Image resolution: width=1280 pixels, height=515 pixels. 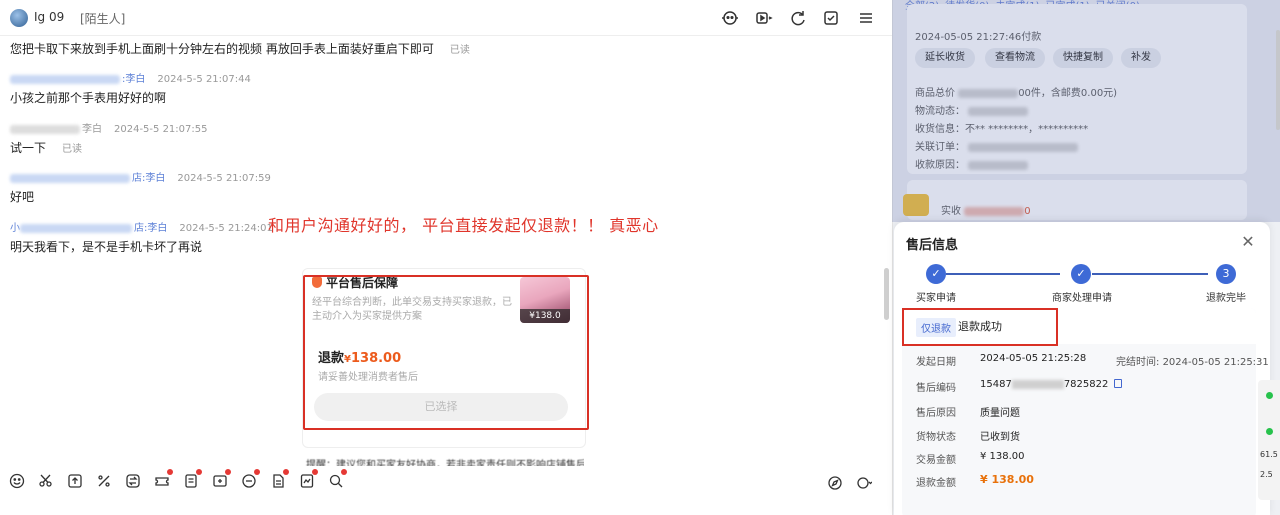 I want to click on pdf-icon, so click(x=308, y=479).